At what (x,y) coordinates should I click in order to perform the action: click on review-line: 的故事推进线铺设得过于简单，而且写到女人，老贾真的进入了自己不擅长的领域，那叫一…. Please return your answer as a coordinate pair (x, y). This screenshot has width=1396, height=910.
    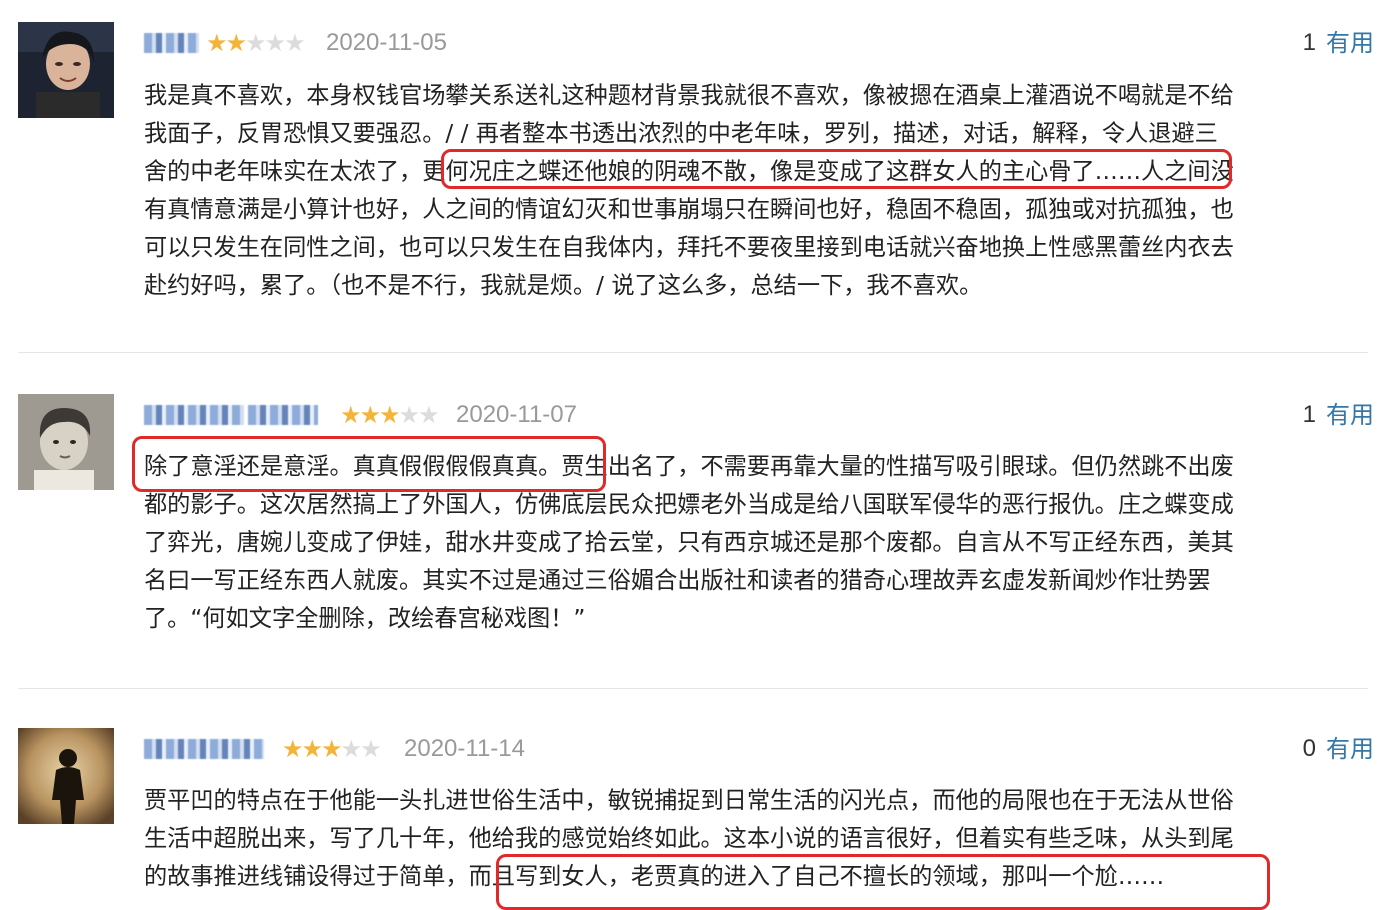
    Looking at the image, I should click on (654, 876).